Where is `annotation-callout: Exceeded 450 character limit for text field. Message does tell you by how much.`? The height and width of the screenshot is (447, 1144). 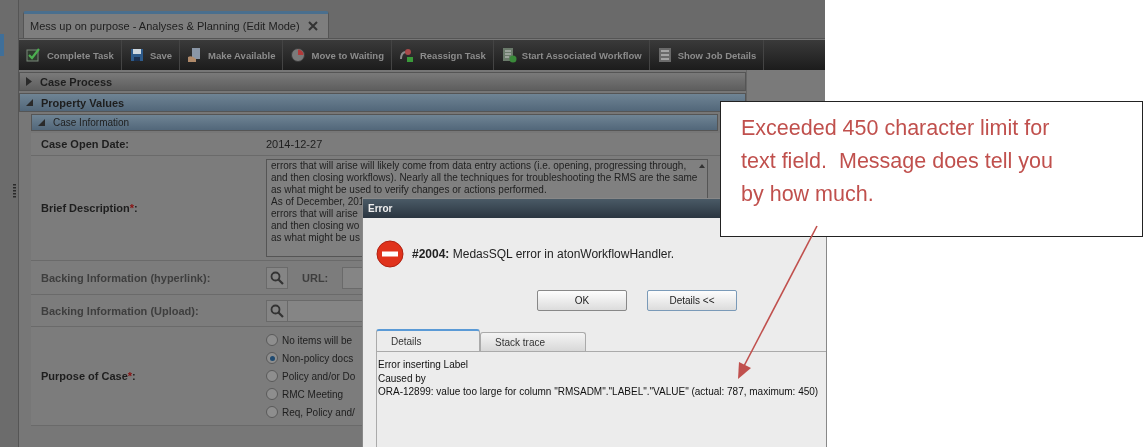
annotation-callout: Exceeded 450 character limit for text field. Message does tell you by how much. is located at coordinates (931, 169).